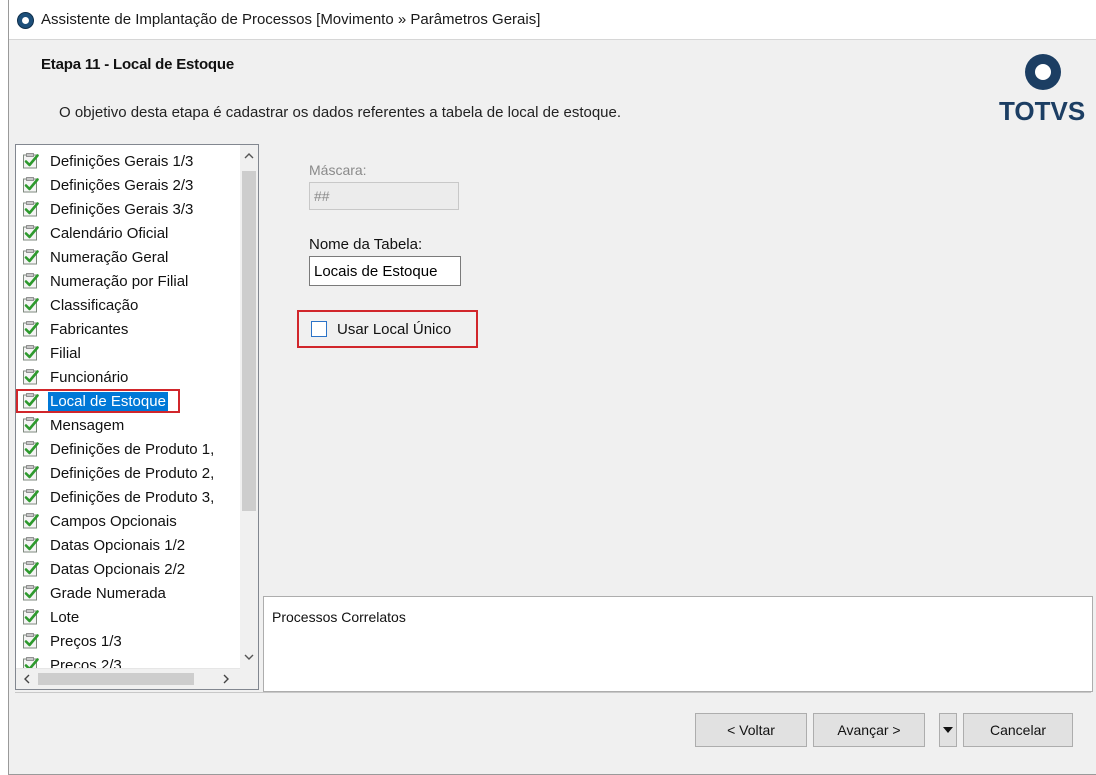 Image resolution: width=1096 pixels, height=775 pixels. I want to click on step-item: Fabricantes, so click(128, 329).